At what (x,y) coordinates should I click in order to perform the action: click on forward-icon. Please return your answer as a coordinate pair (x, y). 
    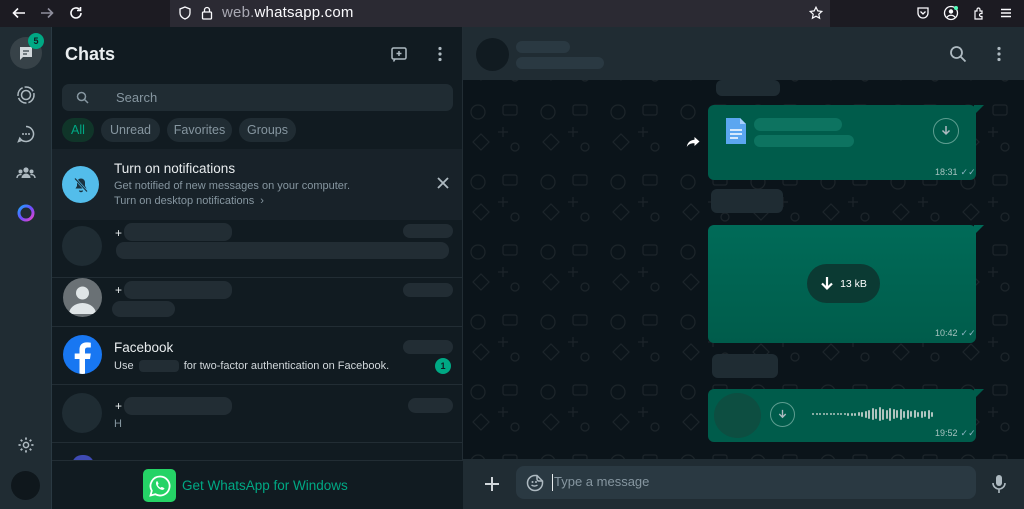
    Looking at the image, I should click on (693, 142).